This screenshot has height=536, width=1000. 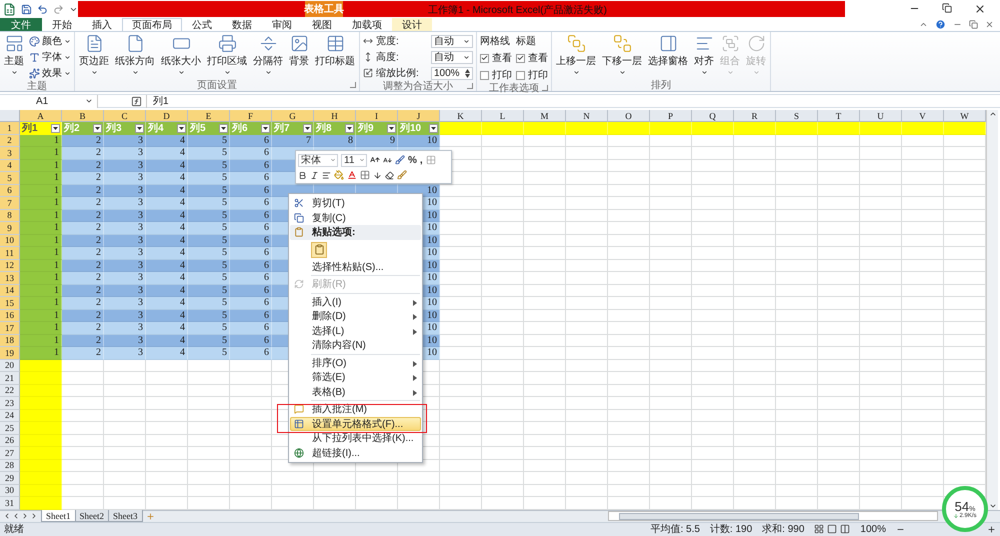 I want to click on percent-button: %, so click(x=412, y=160).